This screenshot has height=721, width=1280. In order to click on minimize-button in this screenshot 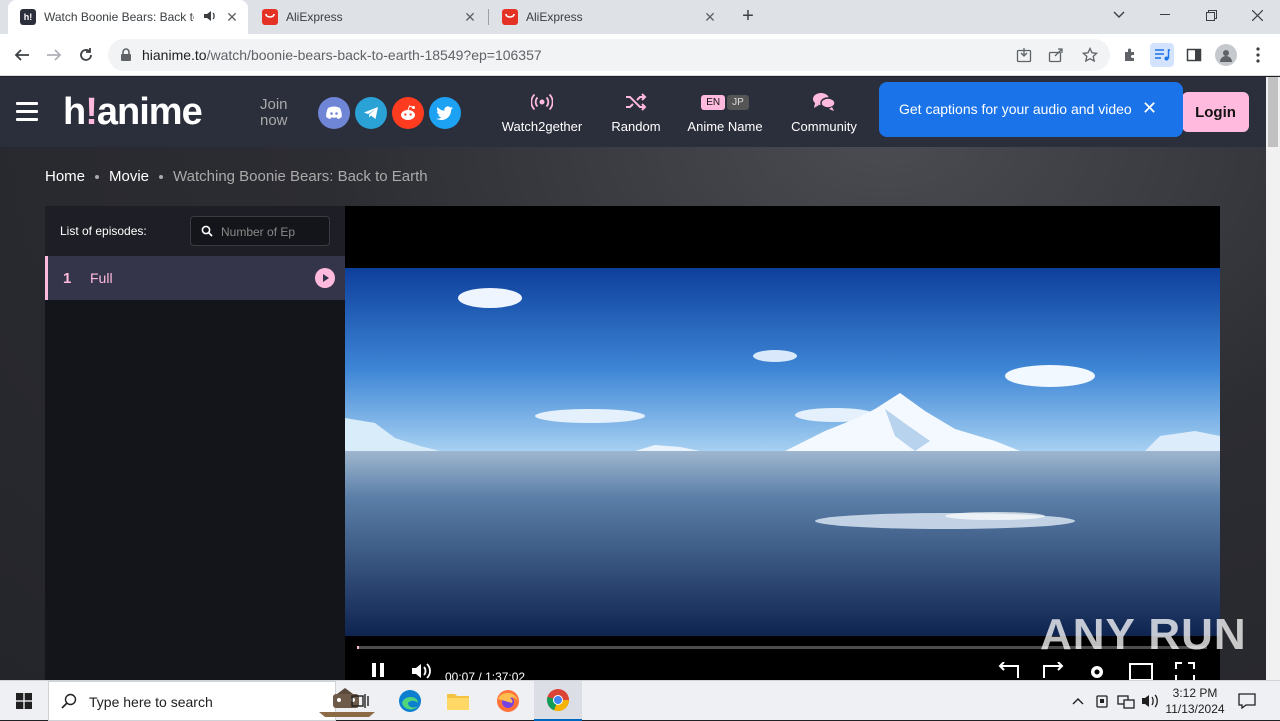, I will do `click(1165, 15)`.